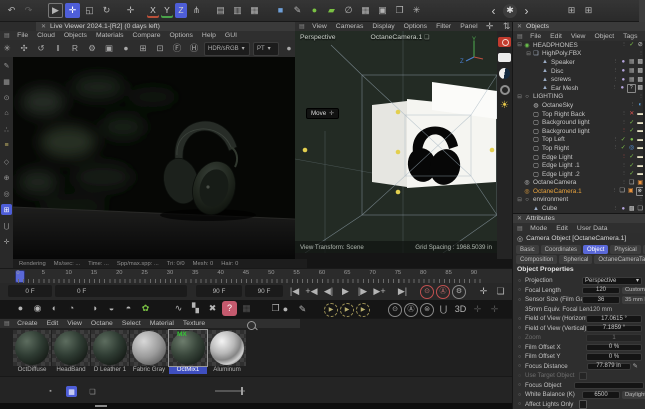 The width and height of the screenshot is (645, 409). I want to click on obj-menu-object: Object, so click(604, 36).